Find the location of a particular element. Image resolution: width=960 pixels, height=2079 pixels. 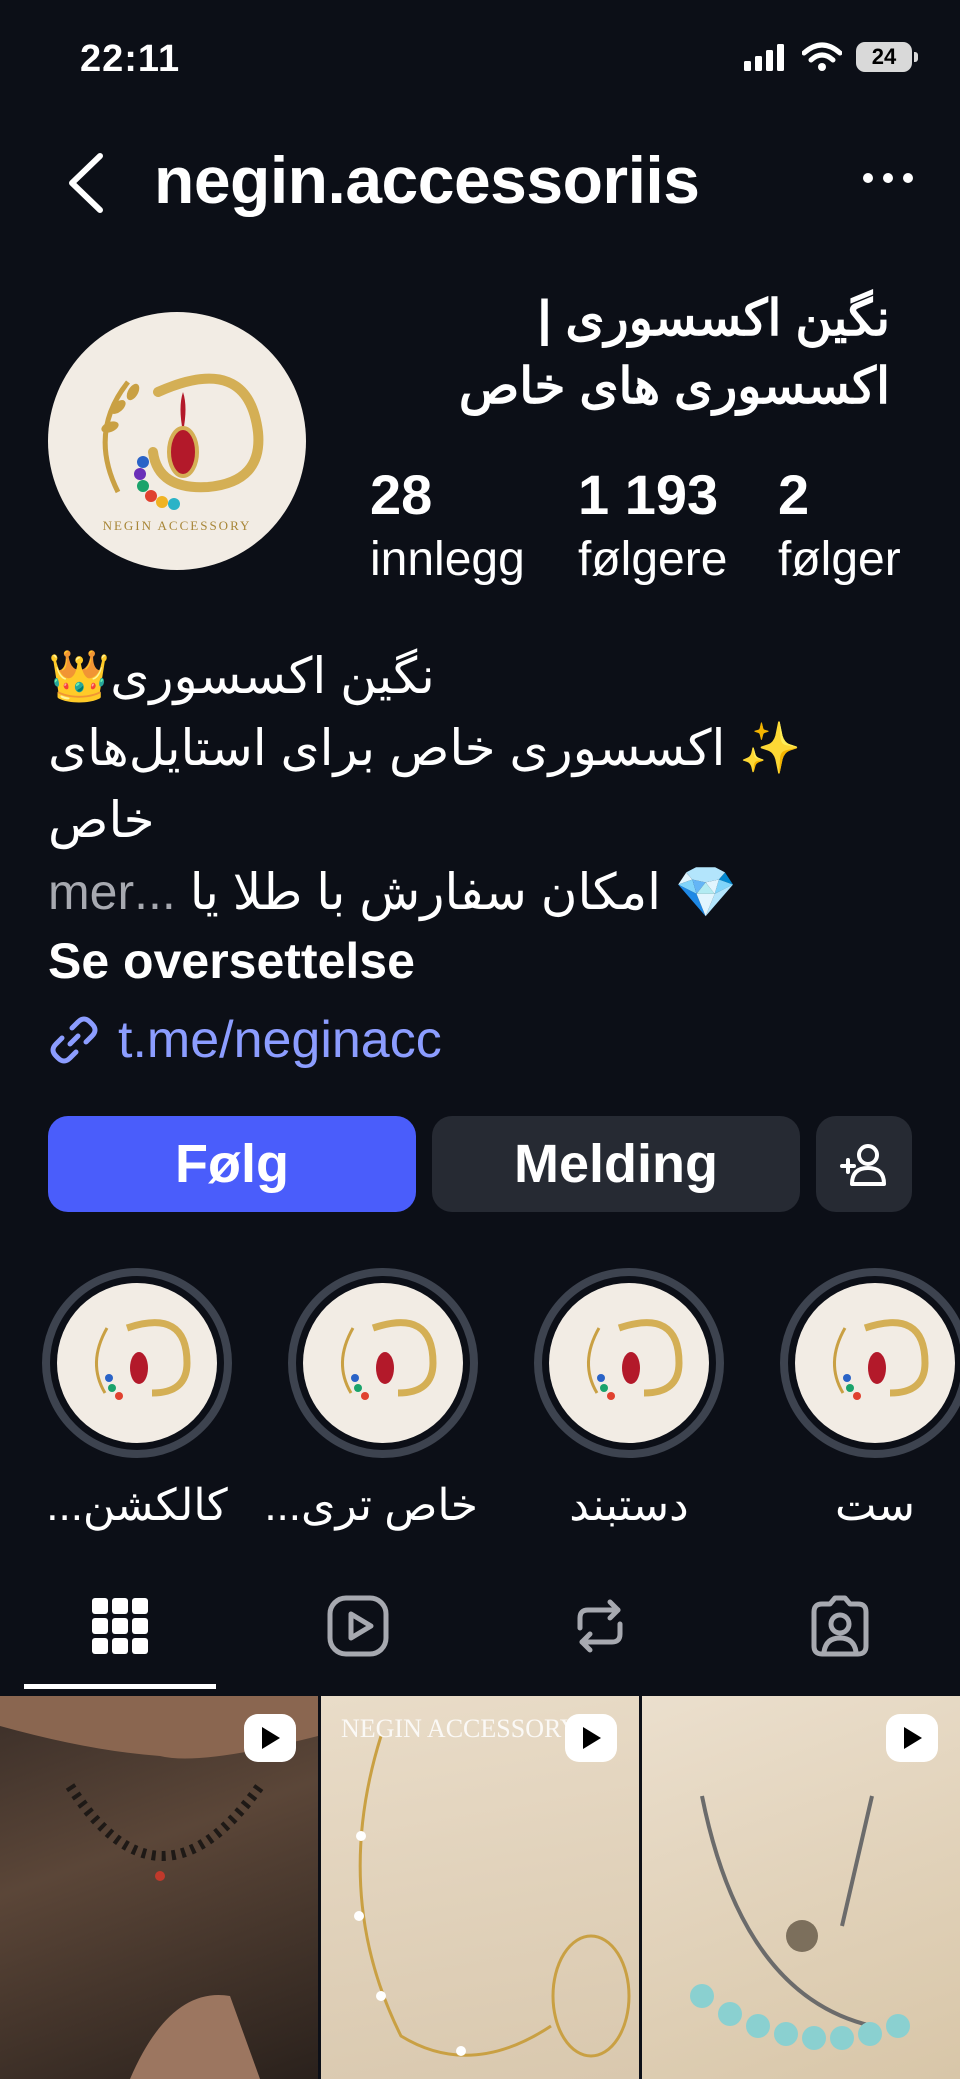

reels-icon is located at coordinates (358, 1626).